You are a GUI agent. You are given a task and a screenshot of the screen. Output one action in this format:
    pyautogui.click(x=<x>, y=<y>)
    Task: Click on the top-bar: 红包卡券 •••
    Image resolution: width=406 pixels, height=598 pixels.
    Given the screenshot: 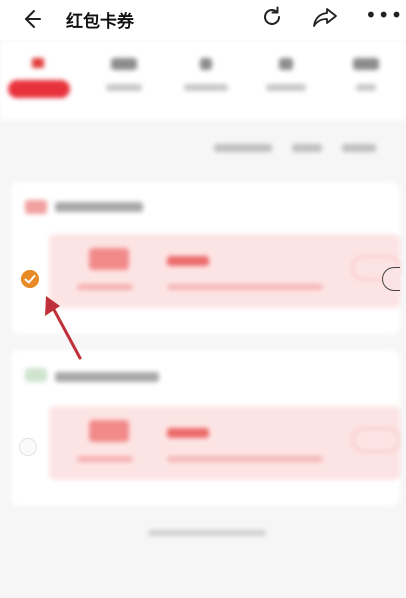 What is the action you would take?
    pyautogui.click(x=203, y=20)
    